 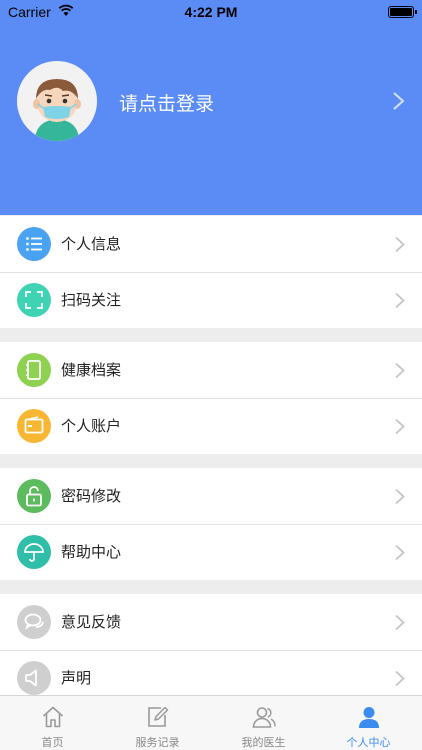 I want to click on menu-item-change-password: 密码修改, so click(x=211, y=496).